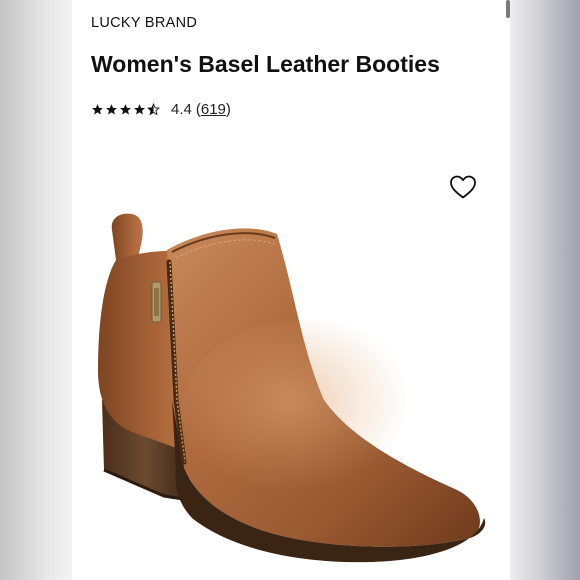  I want to click on boot-pull-tab, so click(127, 236).